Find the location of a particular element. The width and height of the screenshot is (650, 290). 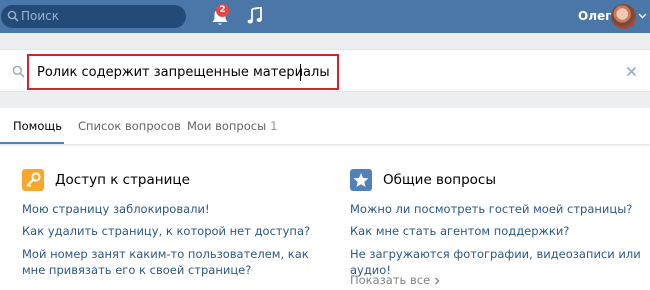

help-link: Как мне стать агентом поддержки? is located at coordinates (459, 231).